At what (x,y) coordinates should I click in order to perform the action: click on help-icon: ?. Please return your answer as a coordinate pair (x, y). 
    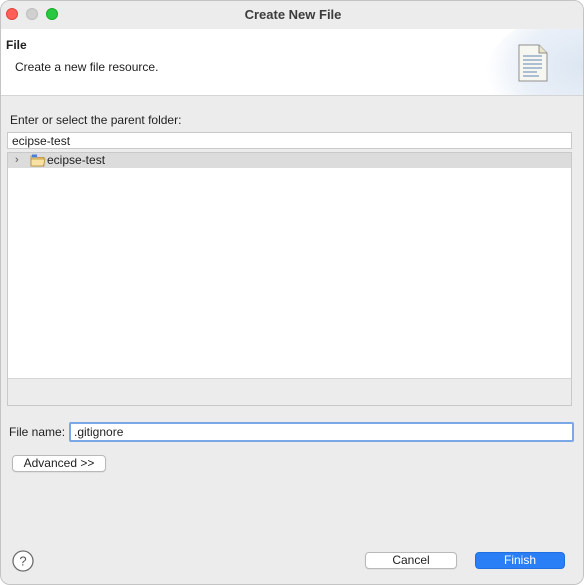
    Looking at the image, I should click on (23, 561).